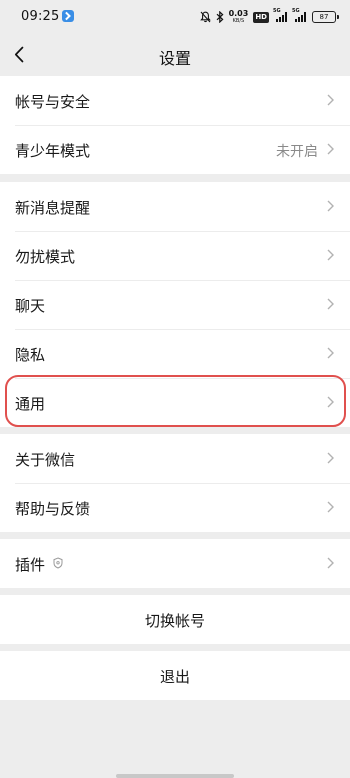 The image size is (350, 778). I want to click on settings-item-label: 帐号与安全, so click(53, 102).